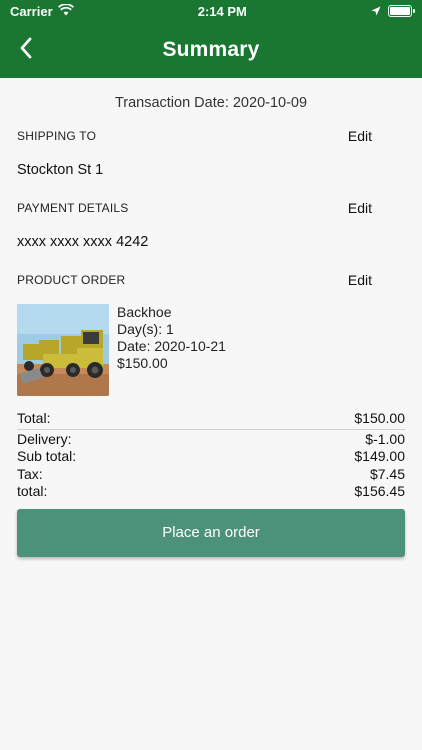 This screenshot has width=422, height=750. What do you see at coordinates (44, 438) in the screenshot?
I see `delivery-label: Delivery:` at bounding box center [44, 438].